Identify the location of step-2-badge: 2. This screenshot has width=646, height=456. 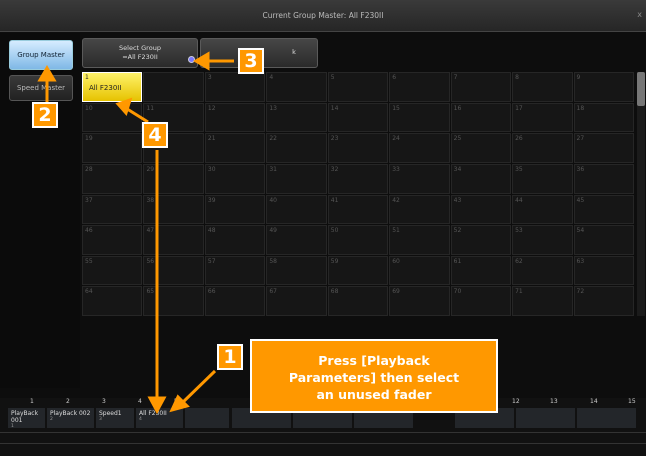
(45, 115).